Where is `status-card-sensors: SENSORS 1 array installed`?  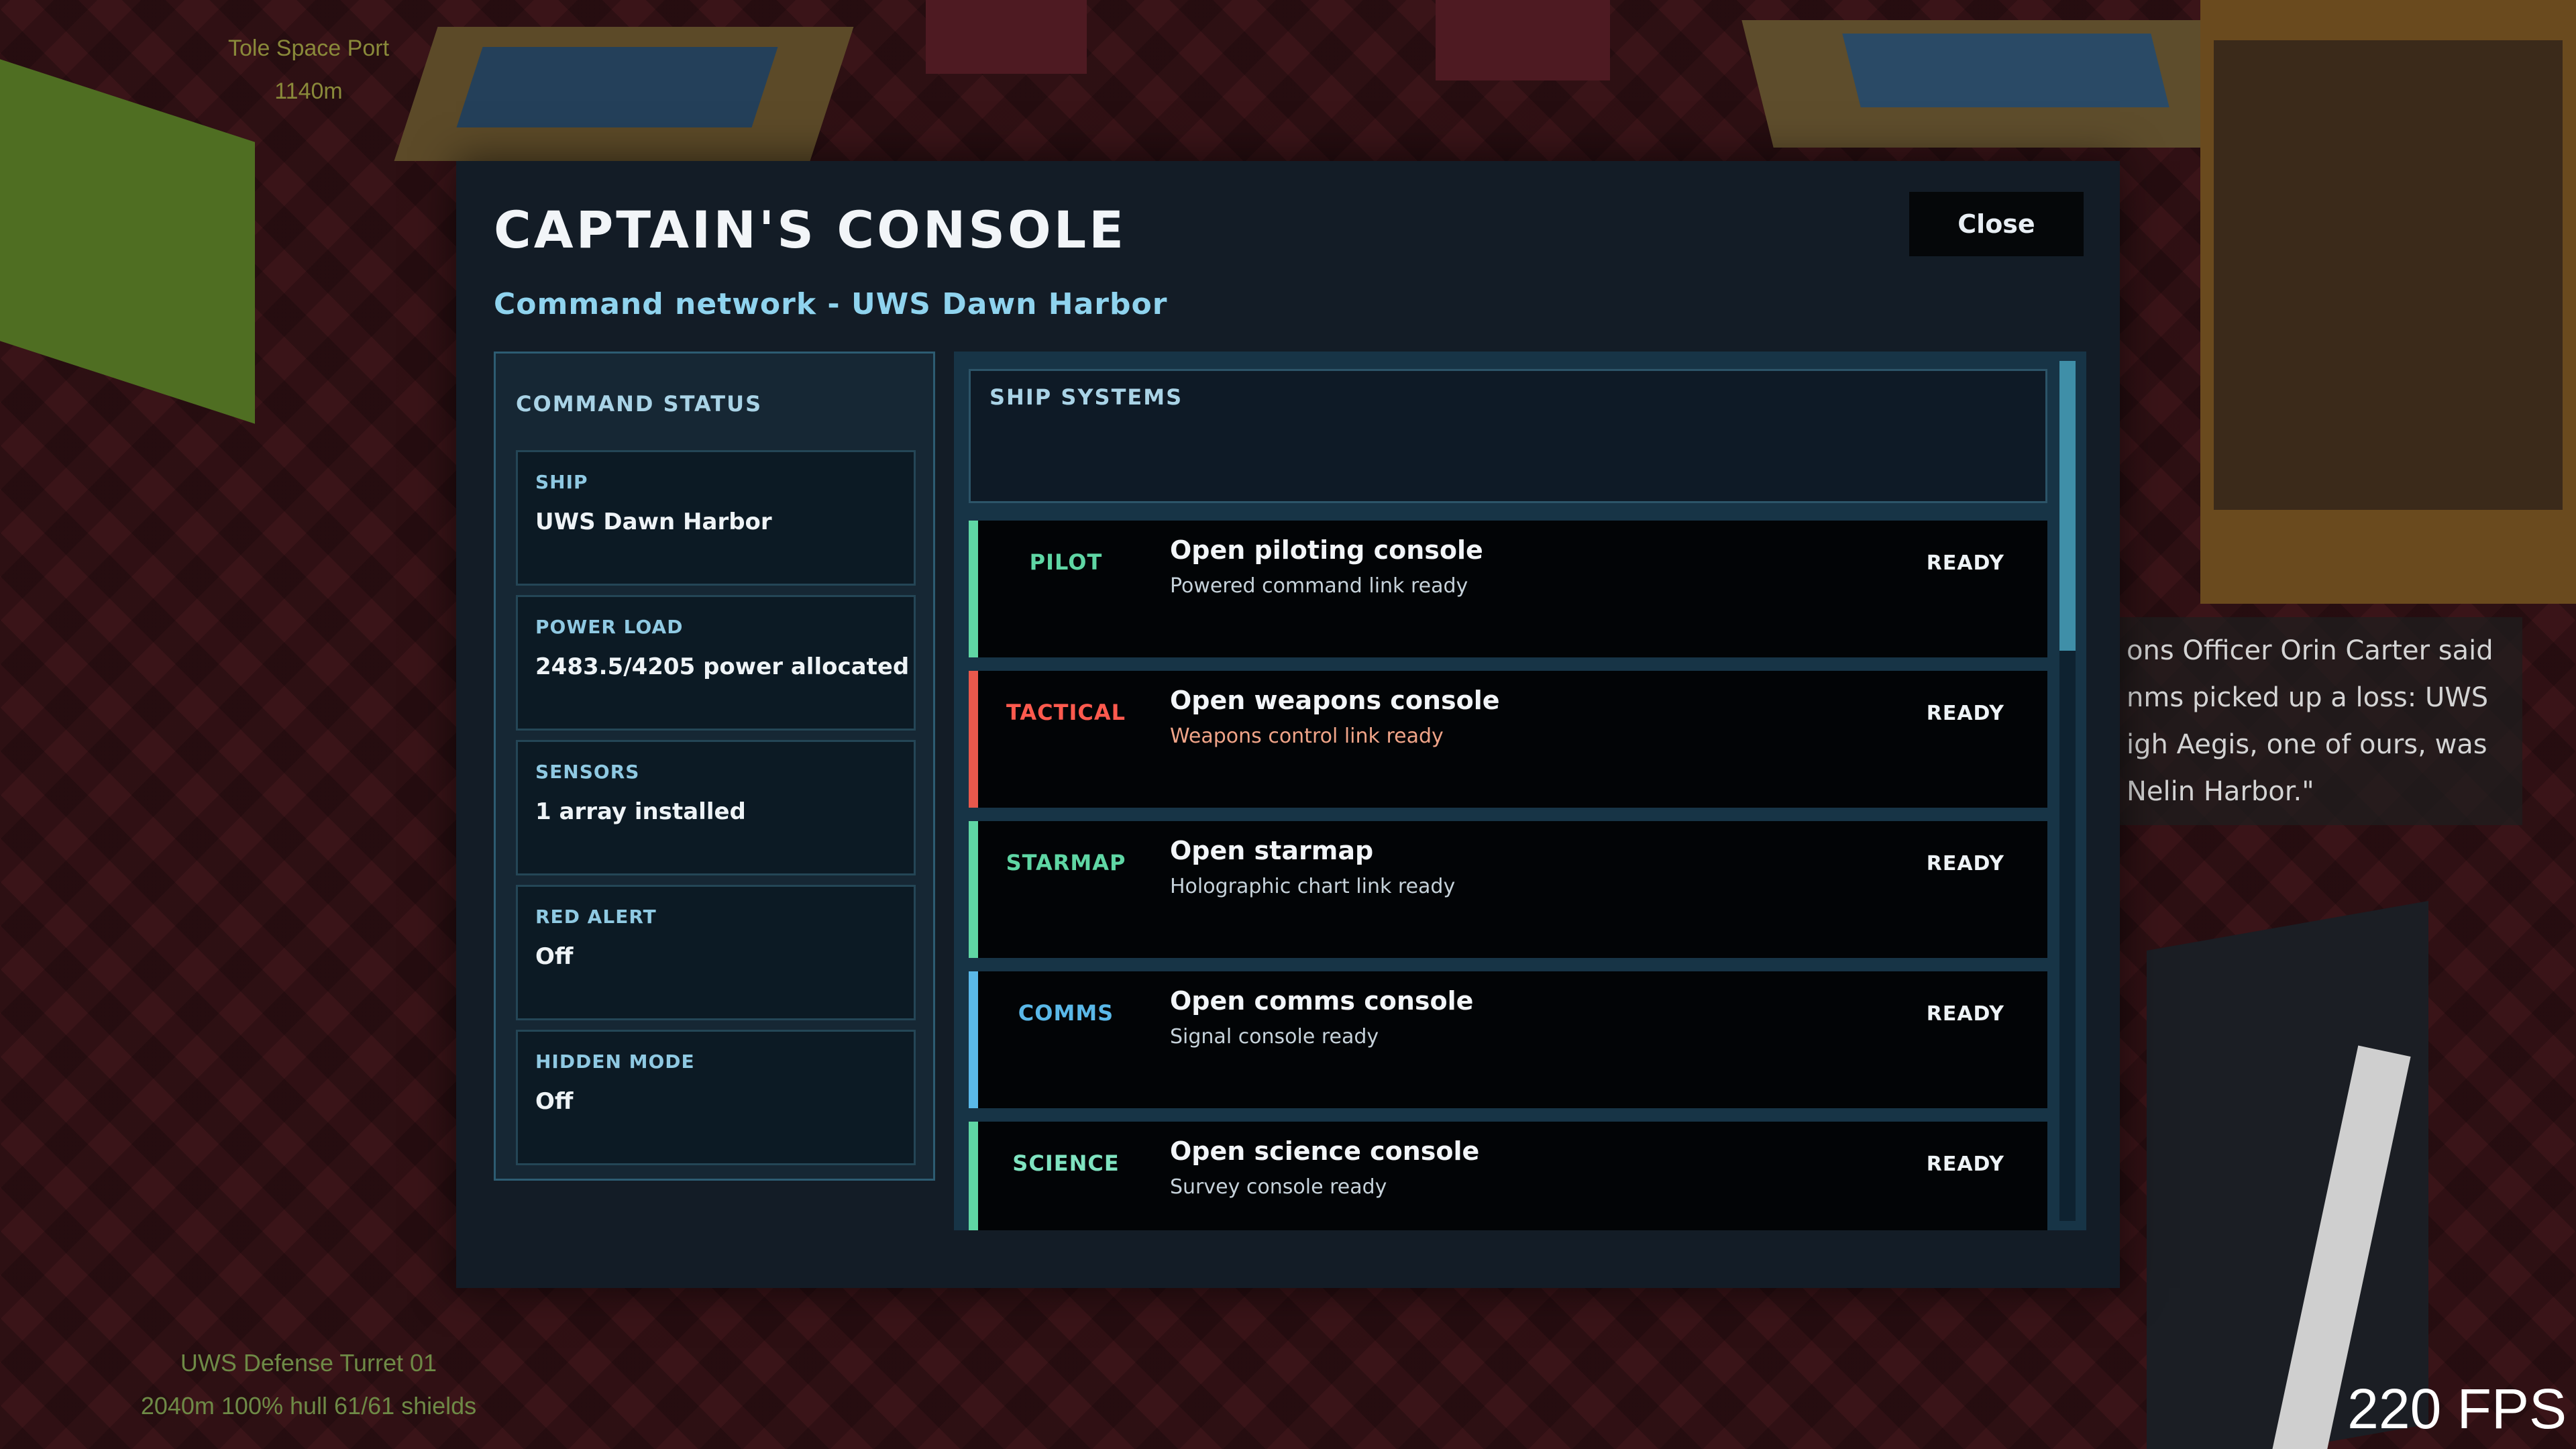 status-card-sensors: SENSORS 1 array installed is located at coordinates (716, 807).